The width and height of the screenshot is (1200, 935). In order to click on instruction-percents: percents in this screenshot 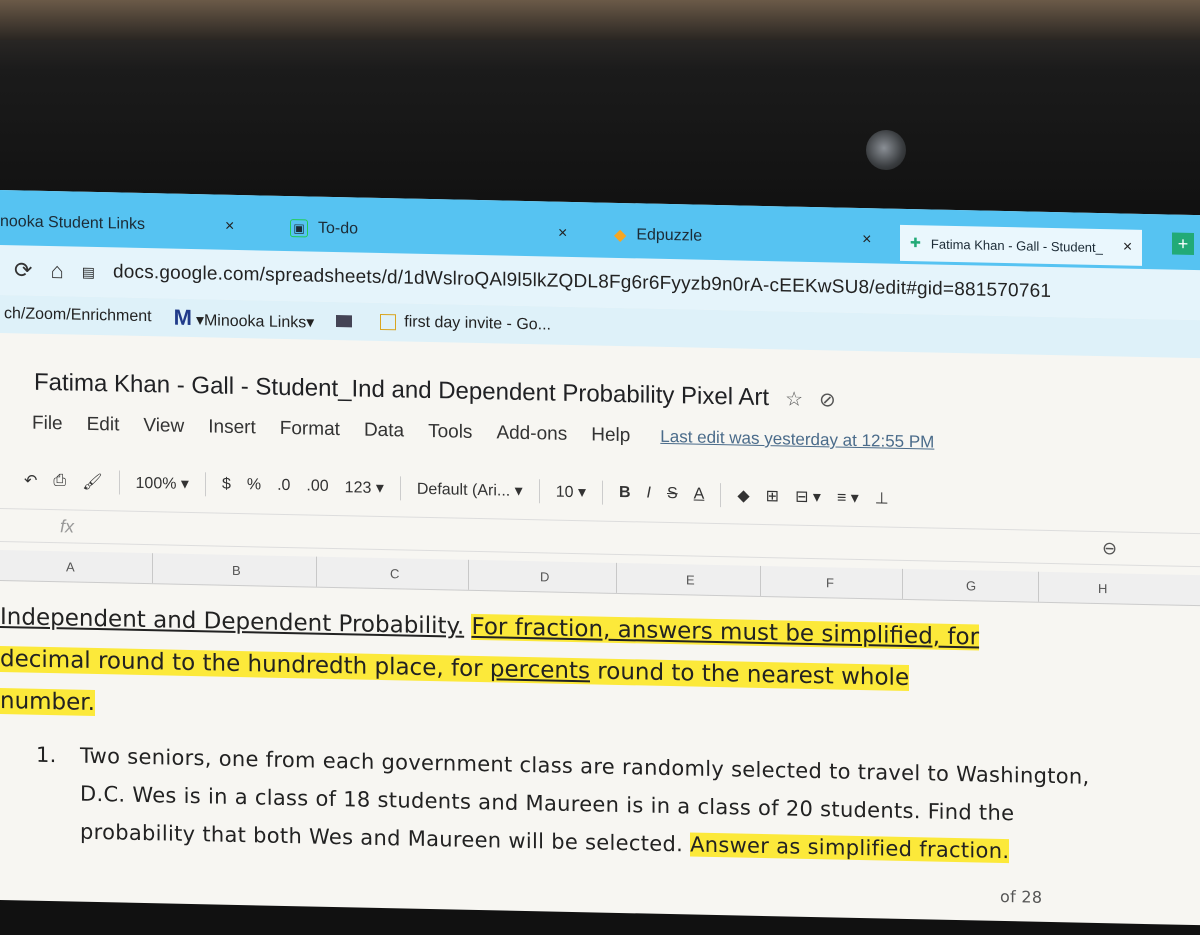, I will do `click(539, 670)`.